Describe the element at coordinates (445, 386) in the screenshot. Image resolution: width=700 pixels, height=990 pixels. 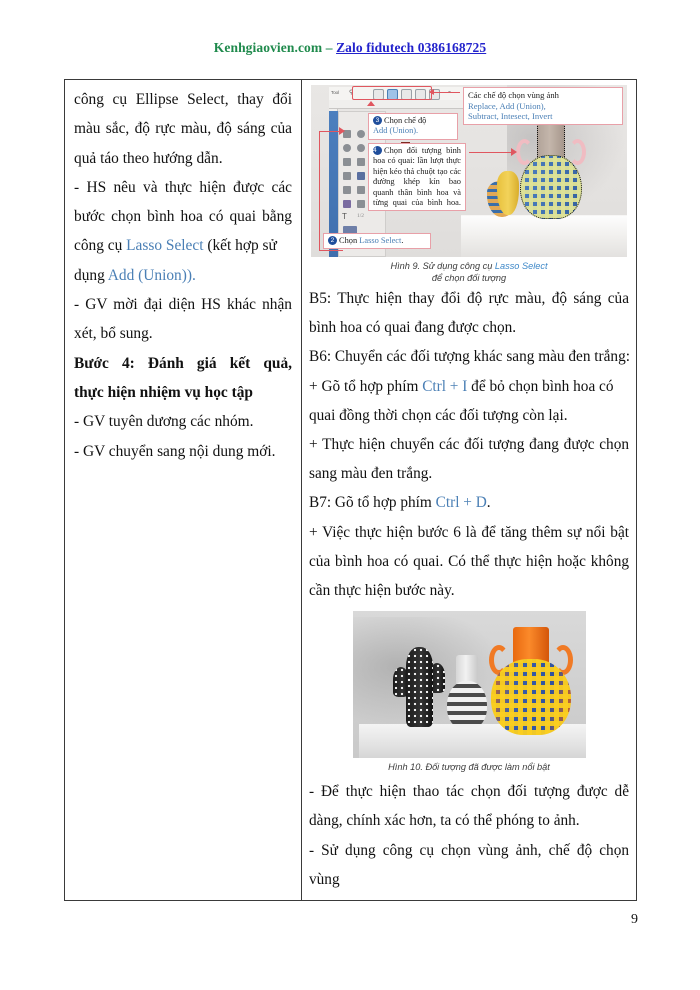
I see `shortcut-ctrl-i: Ctrl + I` at that location.